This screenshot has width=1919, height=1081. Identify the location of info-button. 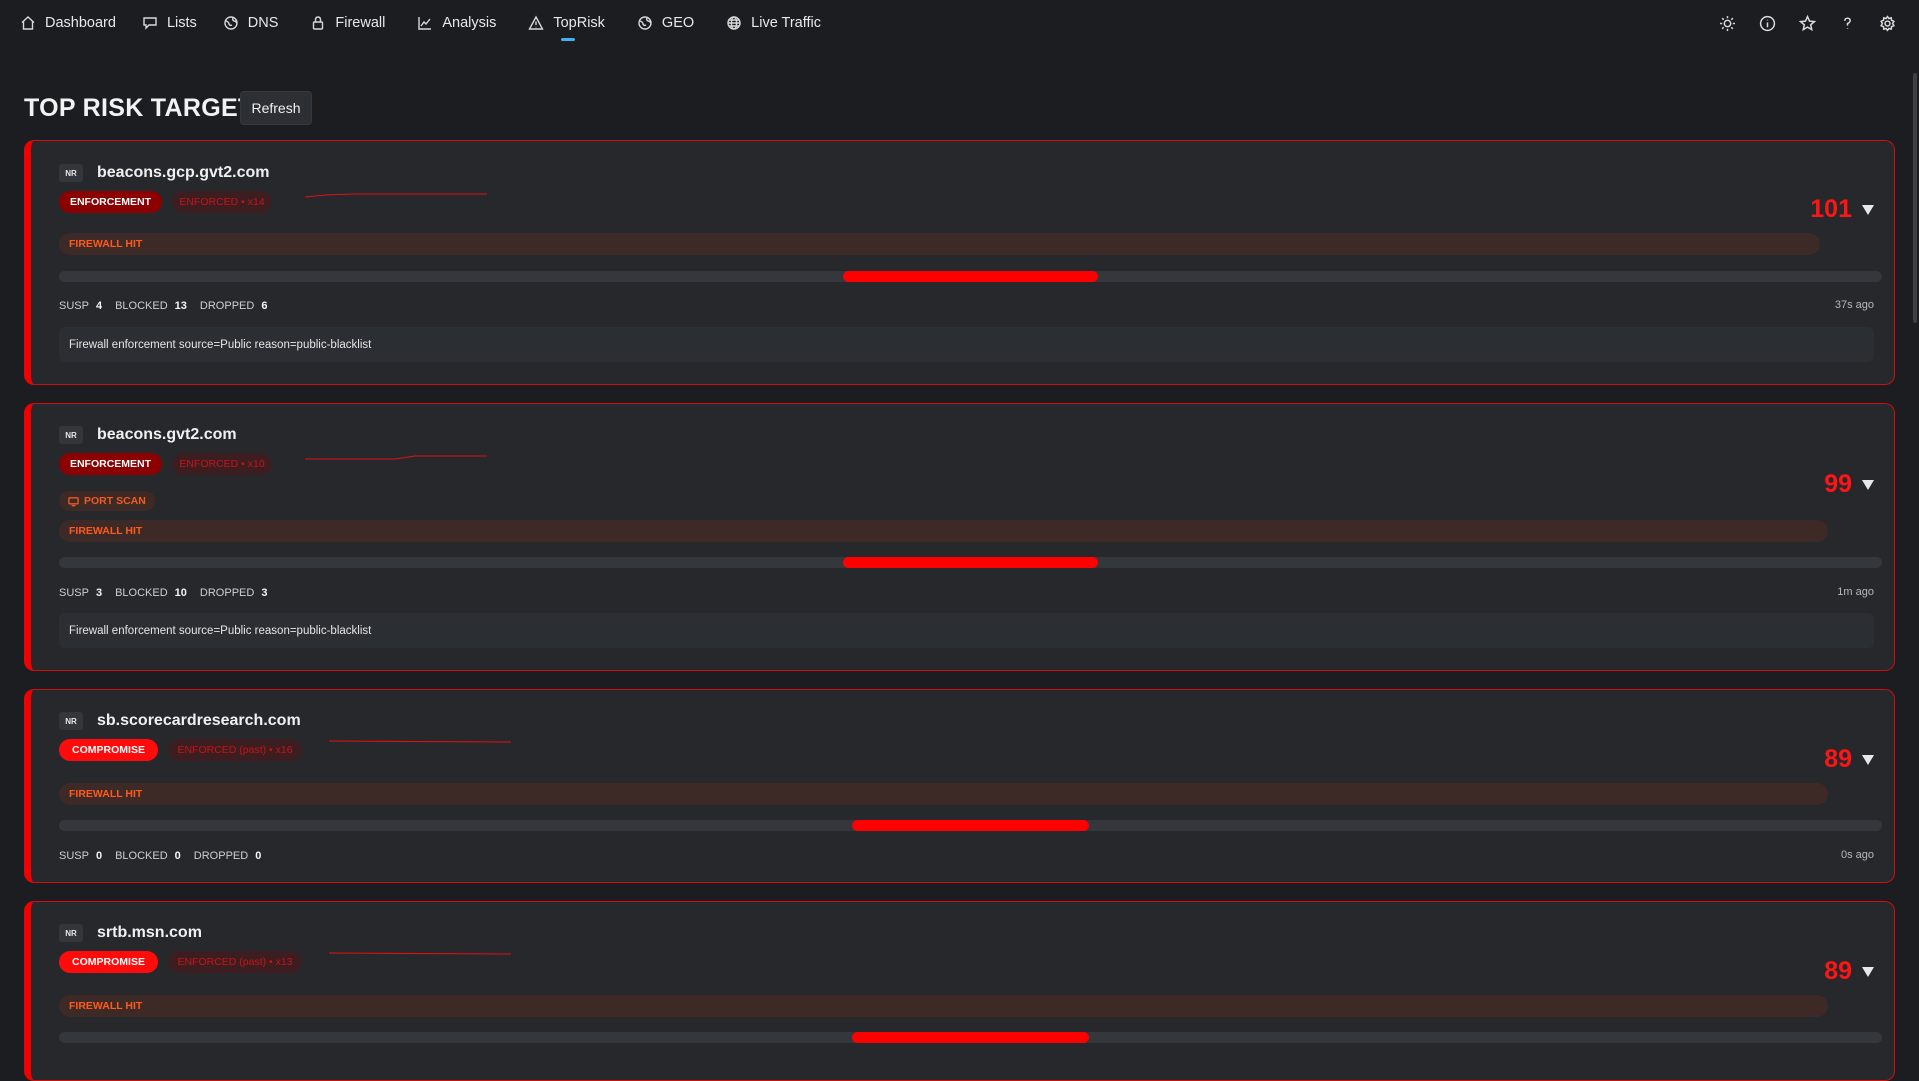
(1767, 23).